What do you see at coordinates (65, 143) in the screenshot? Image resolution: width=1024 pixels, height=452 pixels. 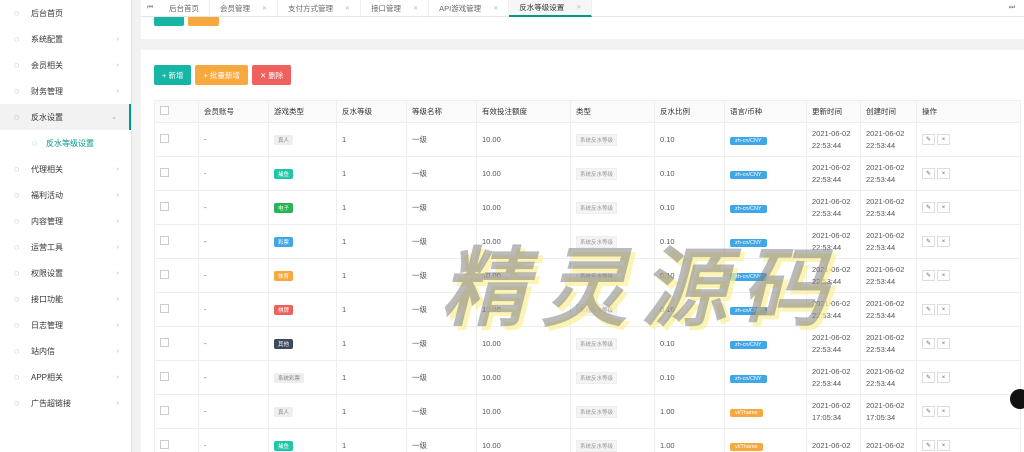 I see `sidebar-subitem-rebate-level: ◌ 反水等级设置` at bounding box center [65, 143].